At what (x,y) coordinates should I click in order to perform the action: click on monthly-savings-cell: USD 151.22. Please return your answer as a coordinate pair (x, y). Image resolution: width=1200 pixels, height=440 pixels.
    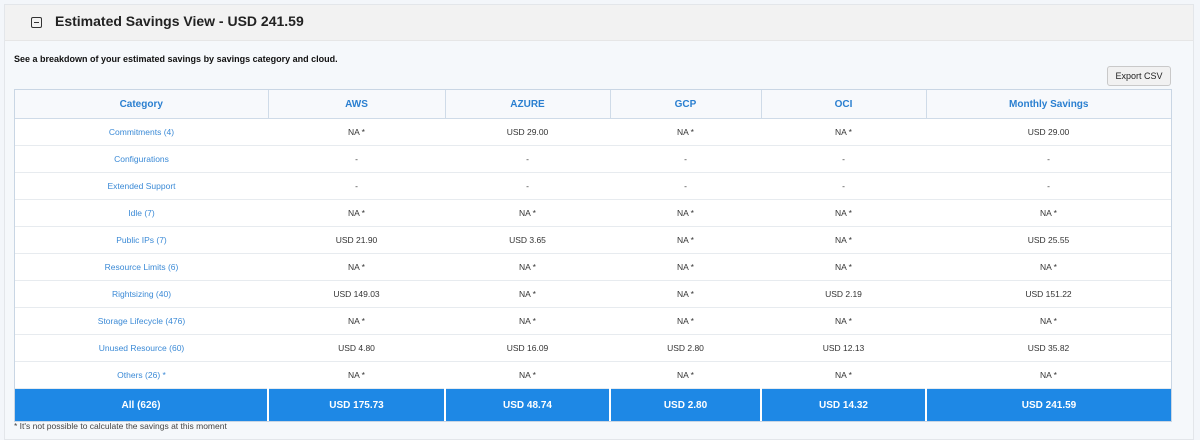
    Looking at the image, I should click on (1048, 294).